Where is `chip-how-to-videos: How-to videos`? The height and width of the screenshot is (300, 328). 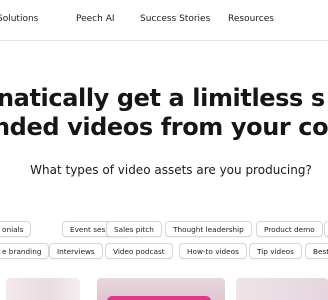 chip-how-to-videos: How-to videos is located at coordinates (213, 251).